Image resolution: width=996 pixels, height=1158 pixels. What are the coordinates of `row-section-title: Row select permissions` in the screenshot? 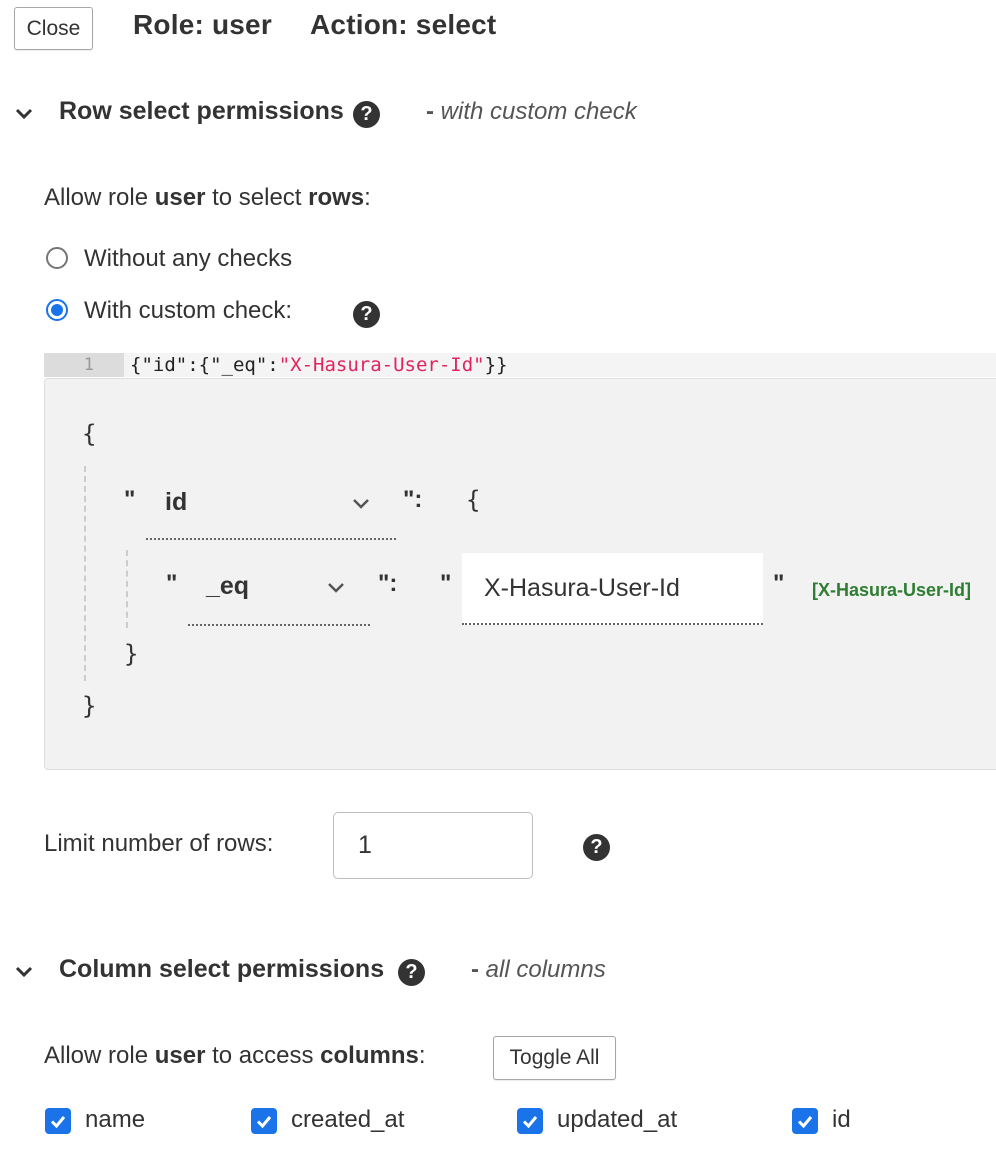 It's located at (201, 111).